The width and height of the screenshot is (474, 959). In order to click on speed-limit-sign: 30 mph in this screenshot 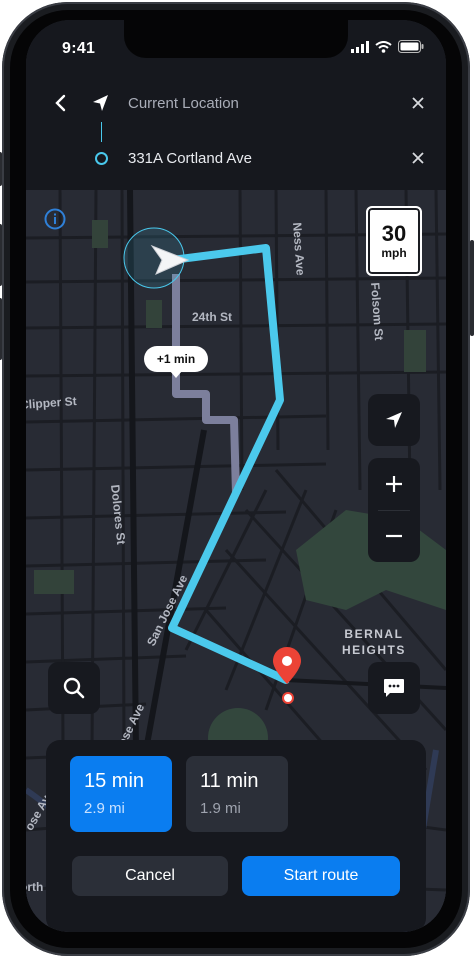, I will do `click(394, 241)`.